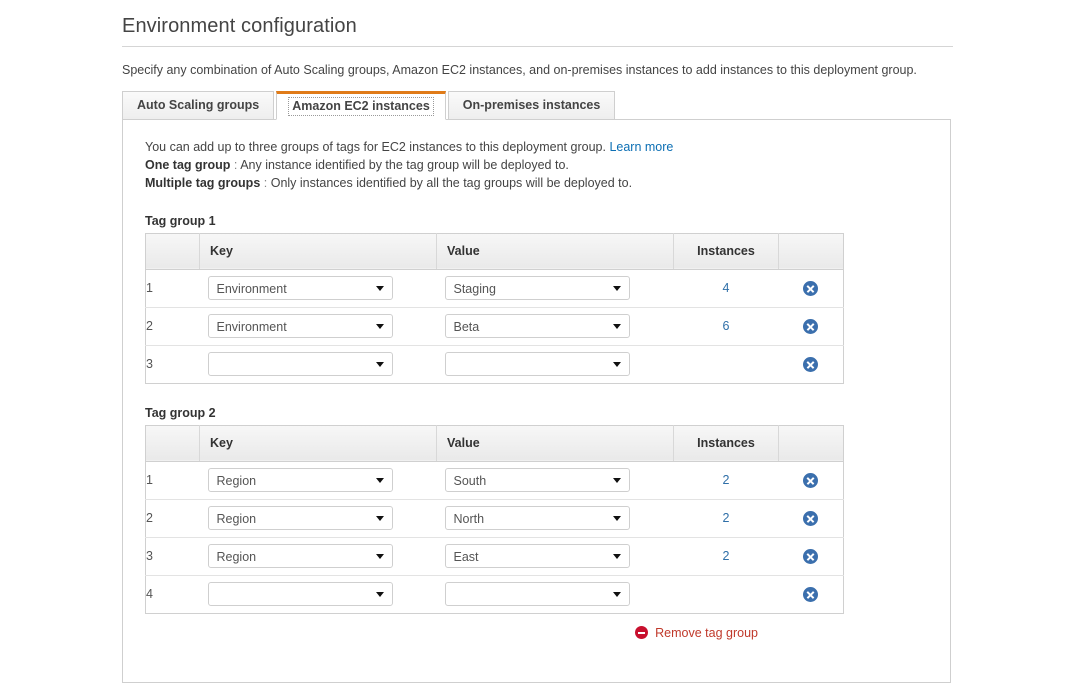  I want to click on page-title: Environment configuration, so click(239, 26).